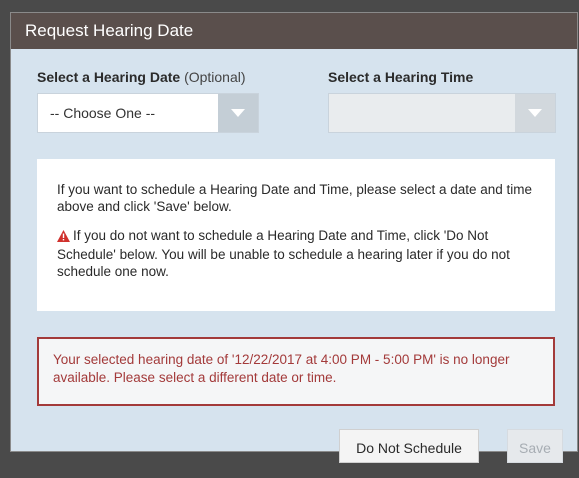 Image resolution: width=579 pixels, height=478 pixels. What do you see at coordinates (409, 446) in the screenshot?
I see `do-not-schedule-button: Do Not Schedule` at bounding box center [409, 446].